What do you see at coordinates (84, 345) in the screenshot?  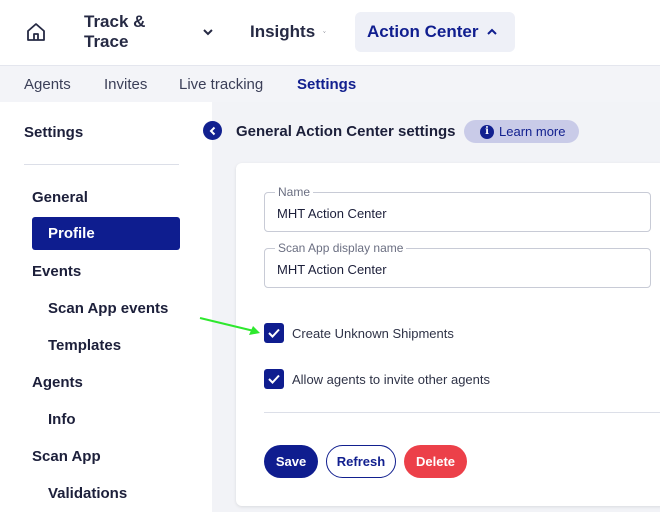 I see `sidebar-item-templates: Templates` at bounding box center [84, 345].